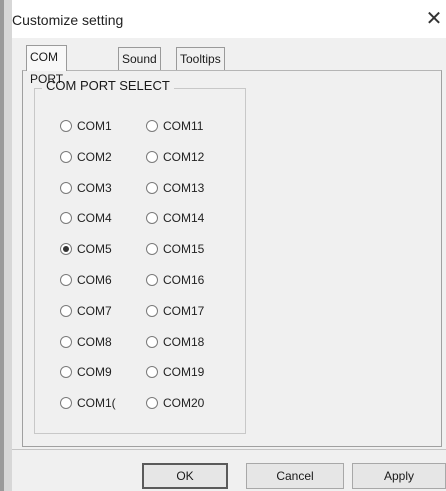 Image resolution: width=446 pixels, height=491 pixels. Describe the element at coordinates (200, 58) in the screenshot. I see `tab-tooltips: Tooltips` at that location.